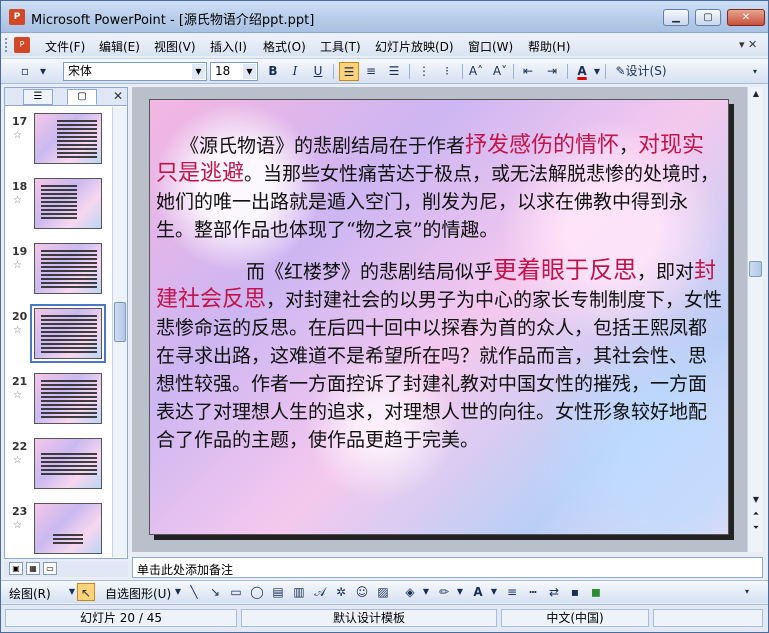  I want to click on outline-tab: ☰, so click(38, 97).